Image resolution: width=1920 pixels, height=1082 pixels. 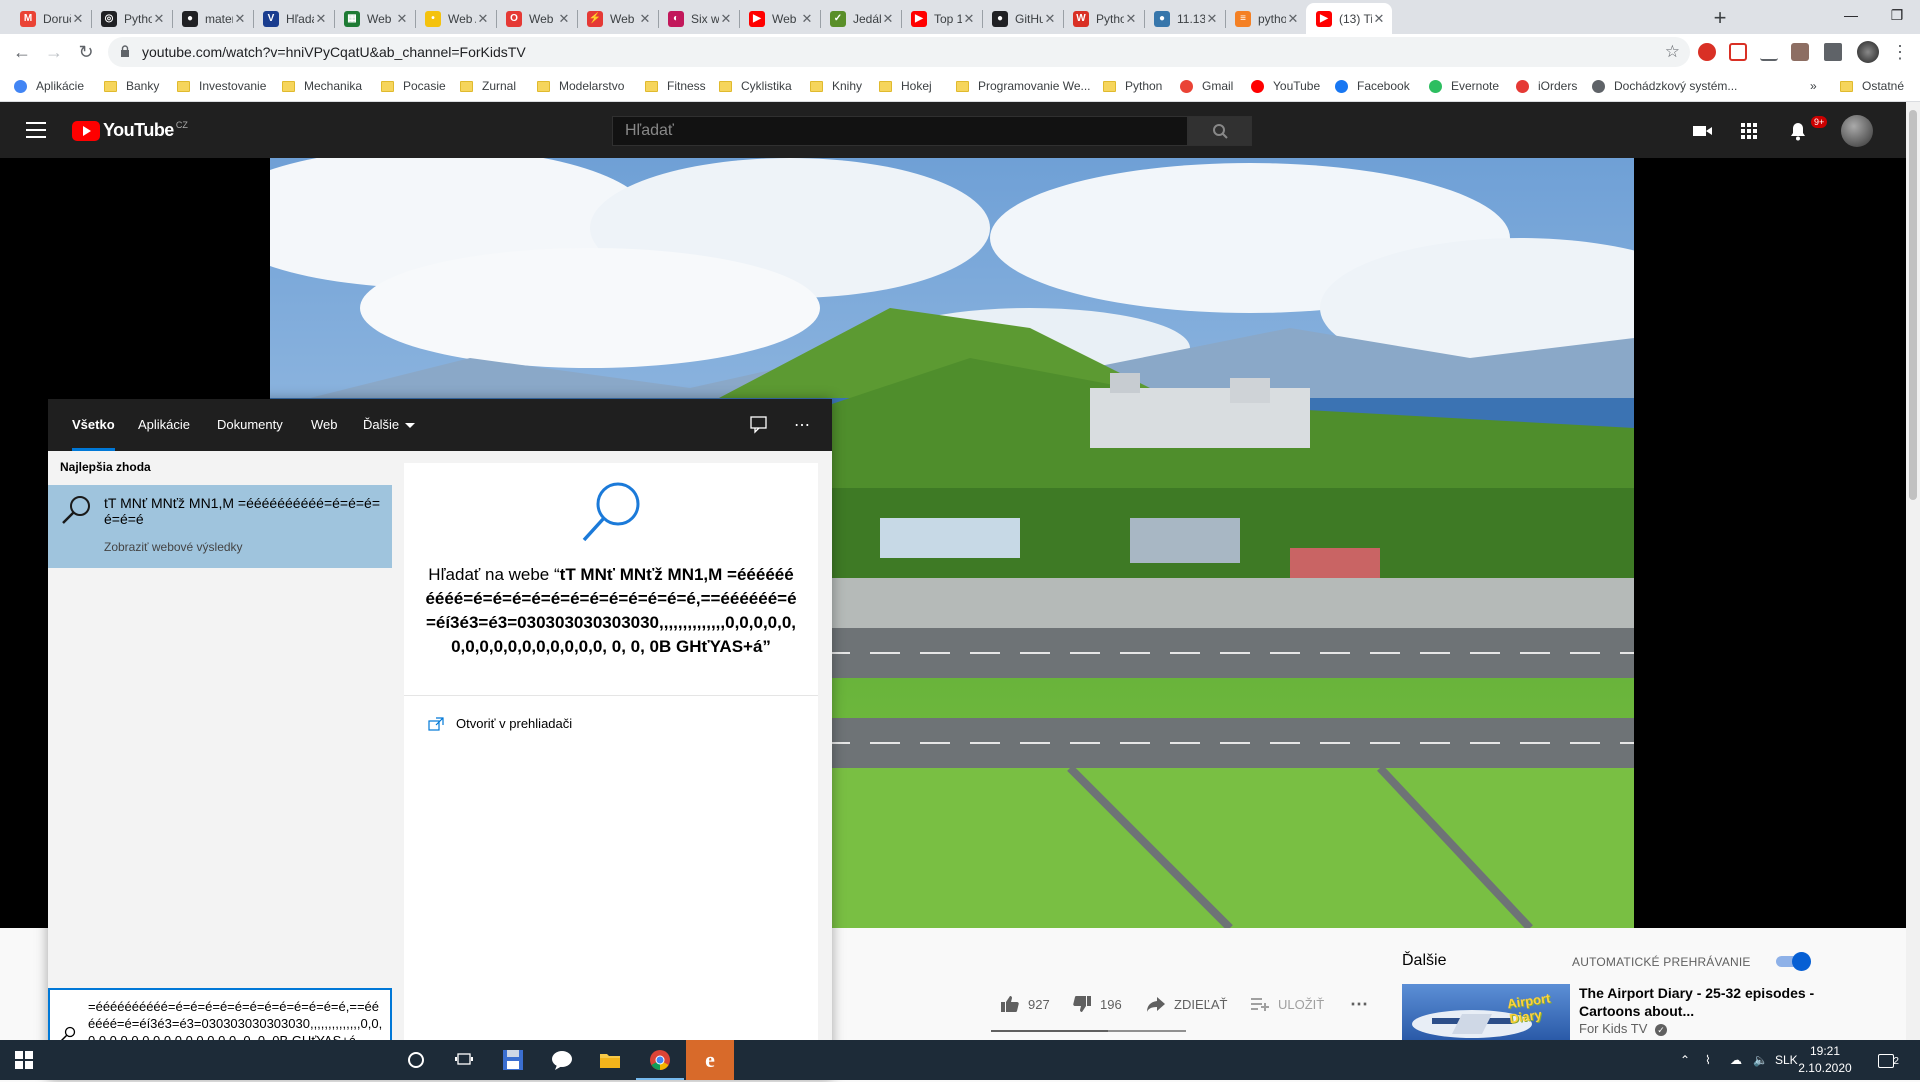 What do you see at coordinates (1813, 86) in the screenshot?
I see `bookmarks-overflow-button: »` at bounding box center [1813, 86].